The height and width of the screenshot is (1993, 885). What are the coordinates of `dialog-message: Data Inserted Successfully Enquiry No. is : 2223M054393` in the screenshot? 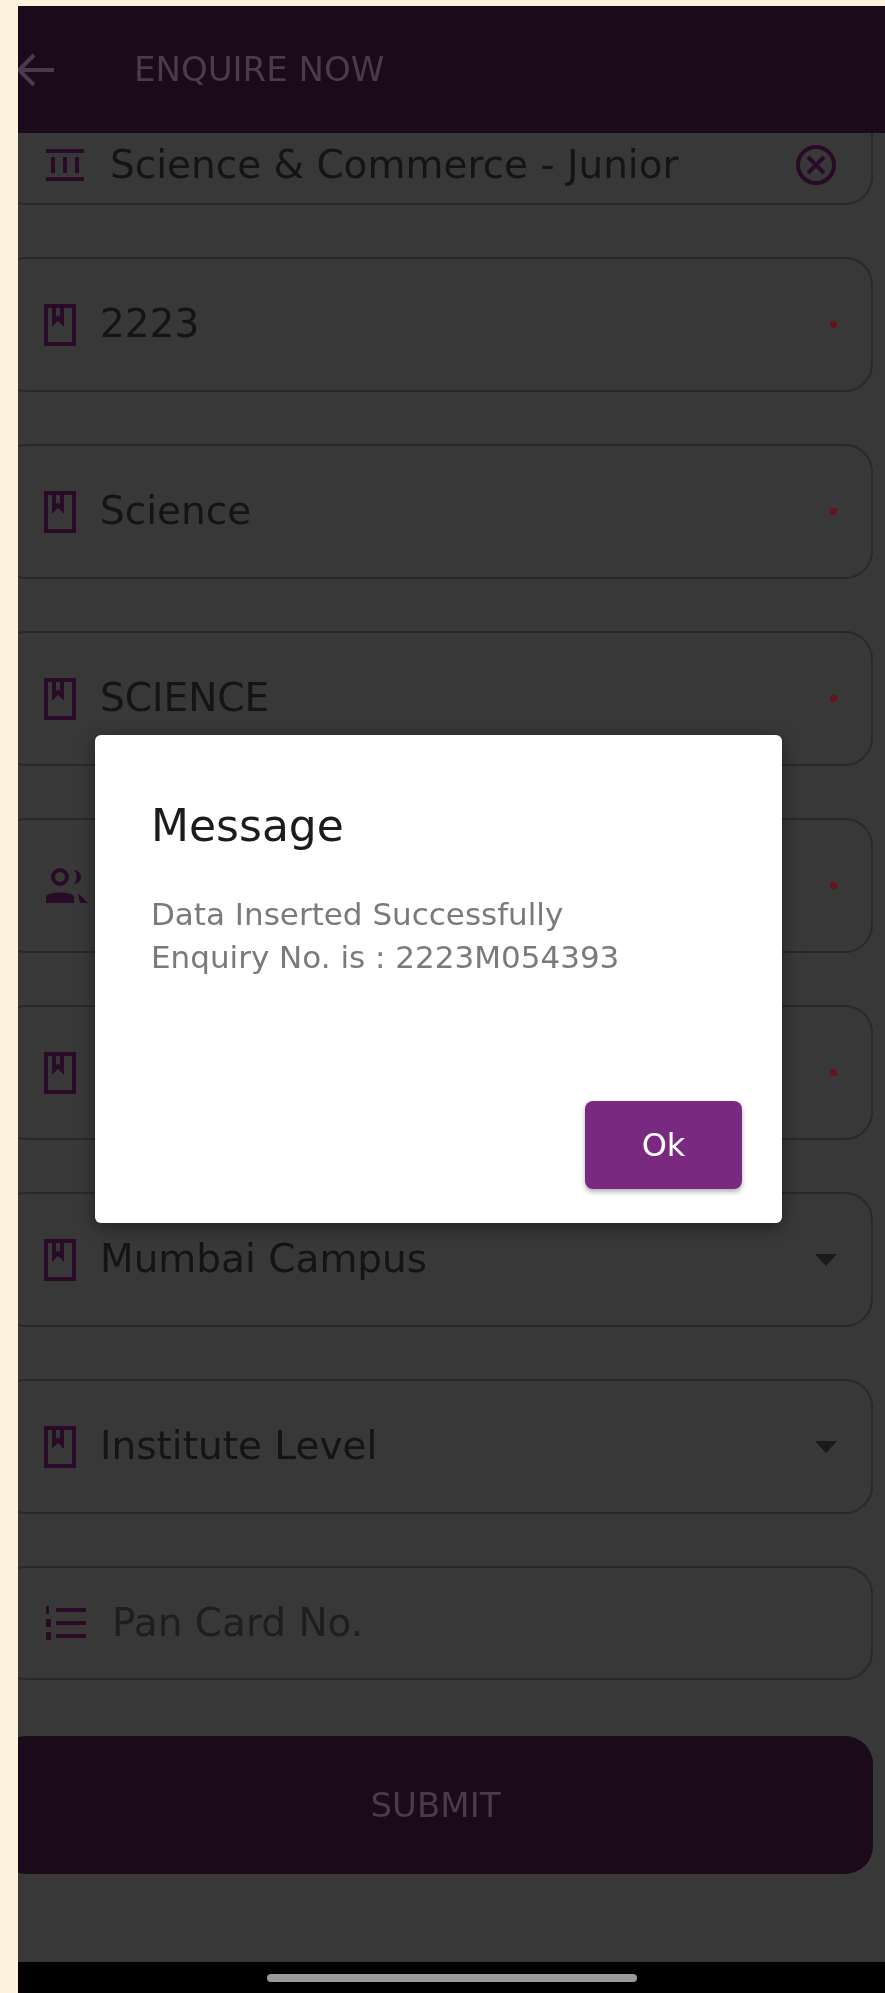 It's located at (386, 936).